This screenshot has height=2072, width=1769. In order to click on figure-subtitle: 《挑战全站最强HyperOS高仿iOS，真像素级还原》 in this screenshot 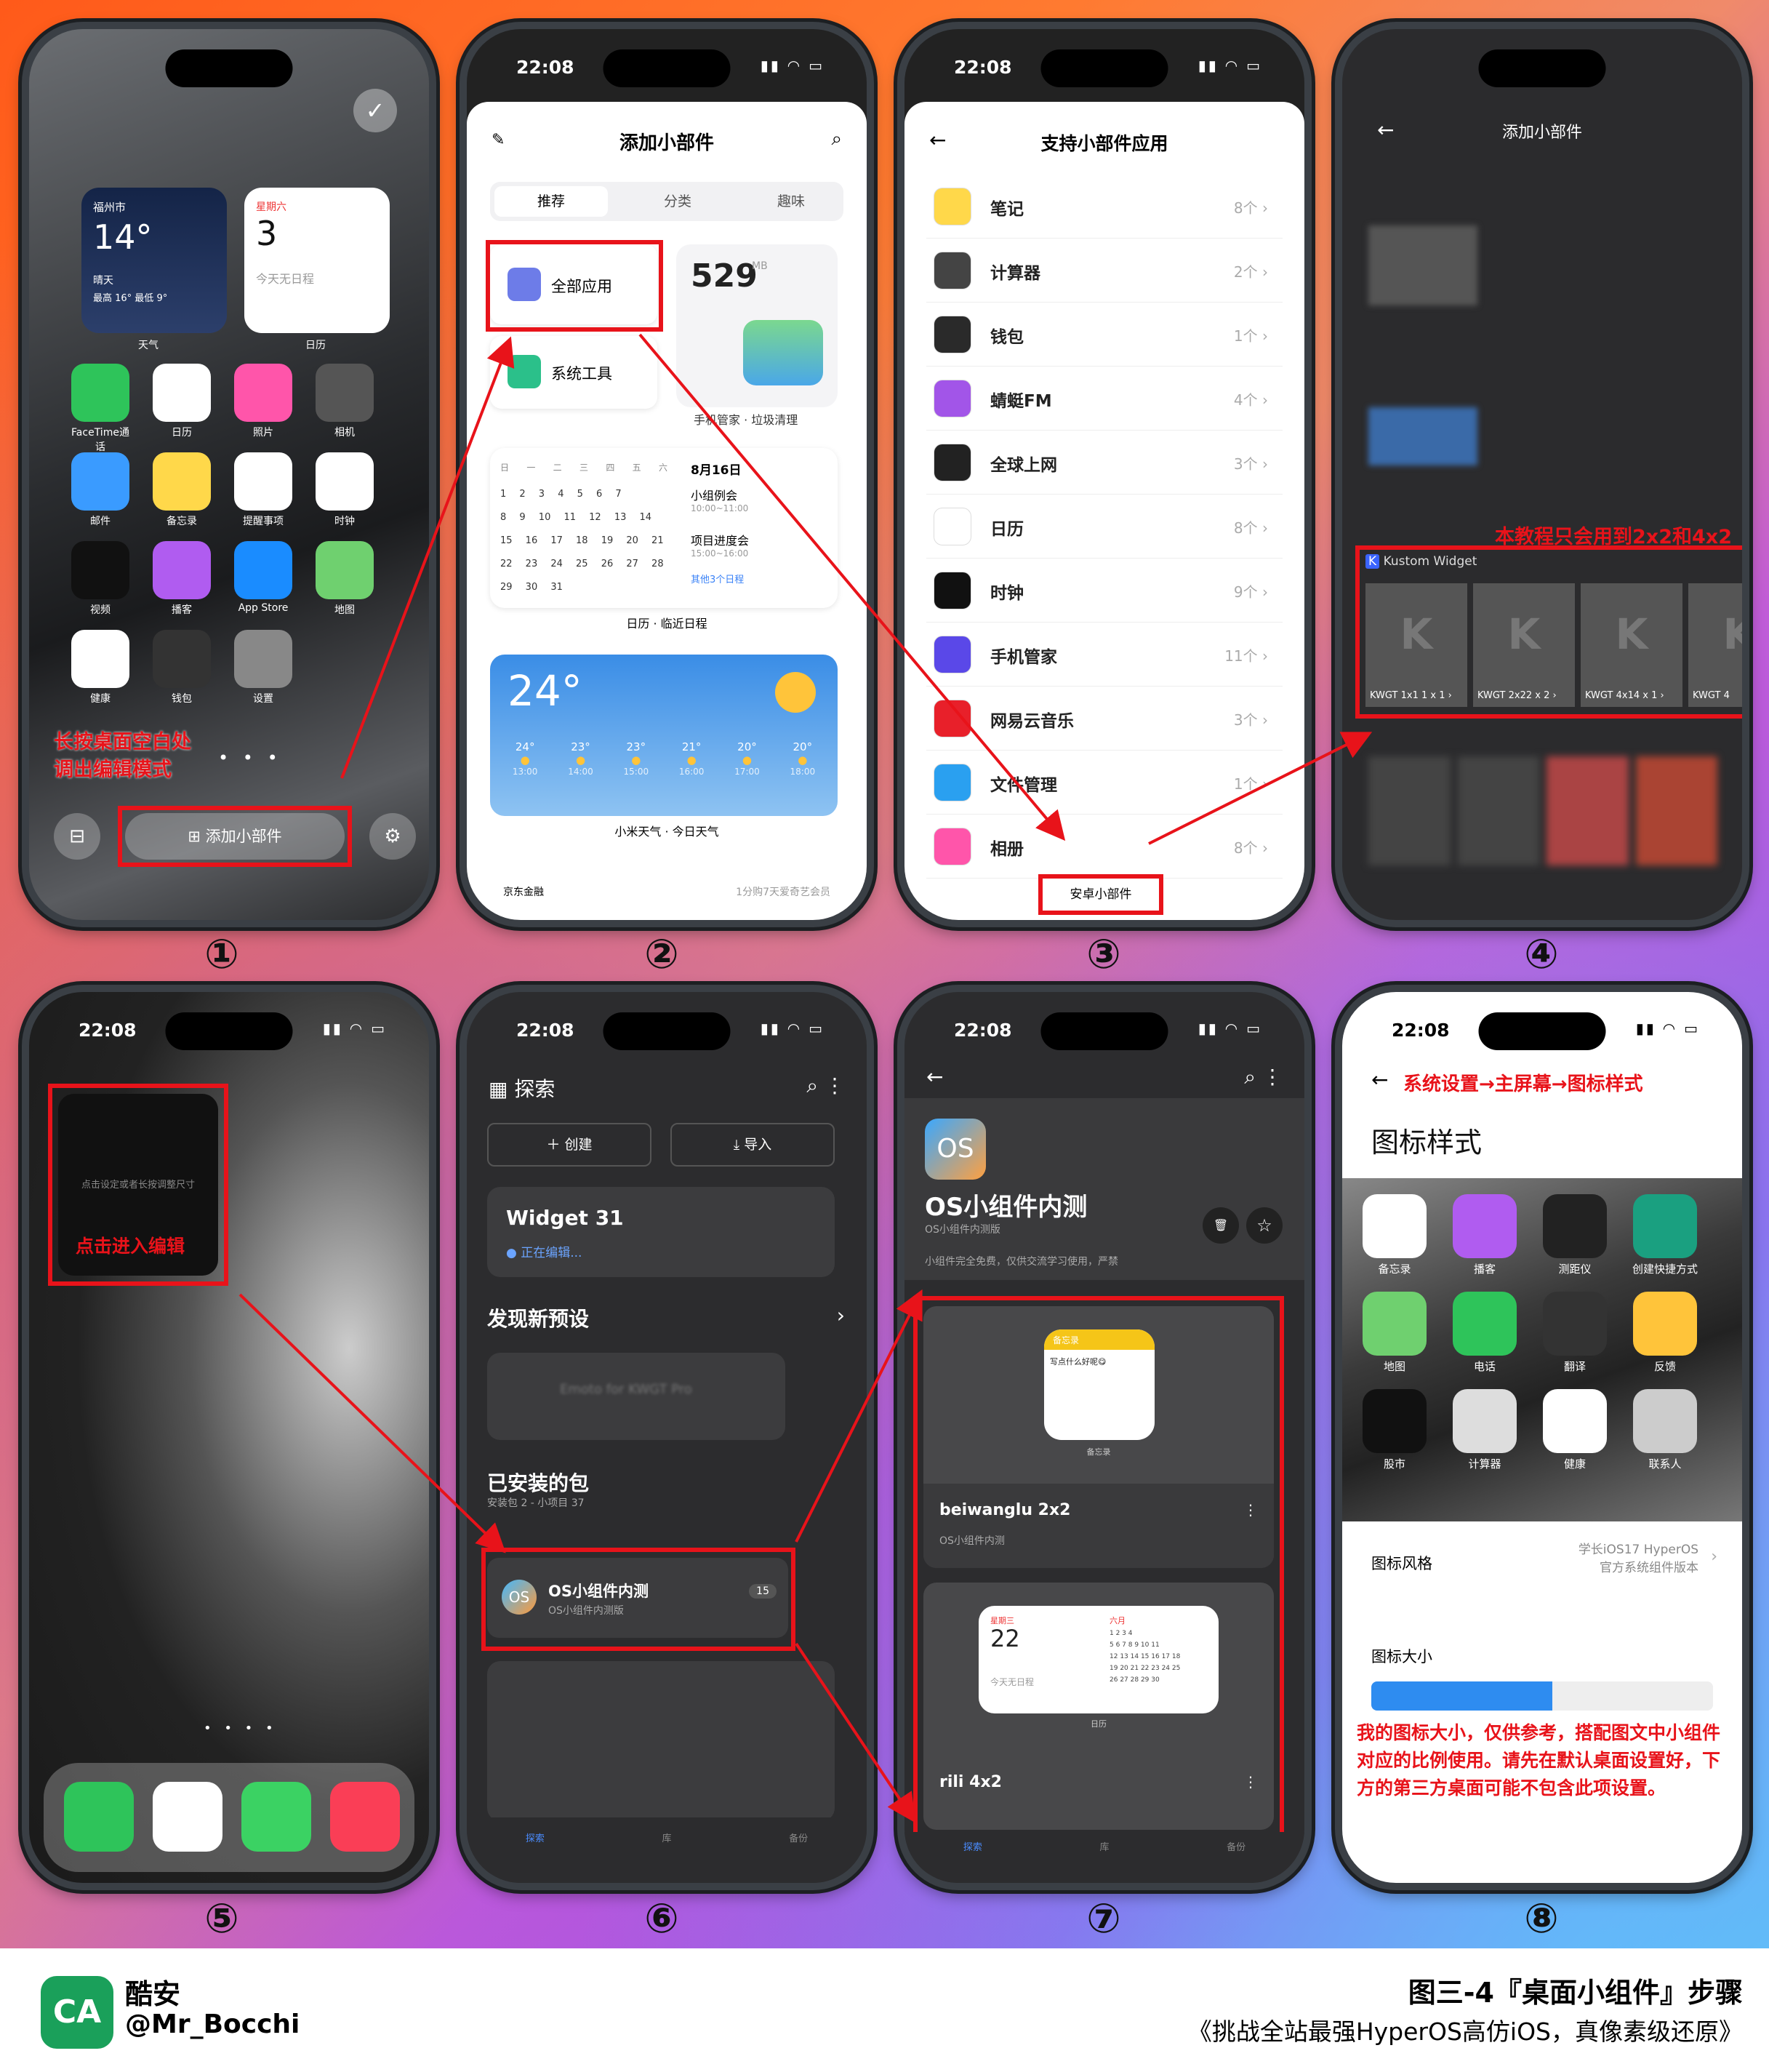, I will do `click(1465, 2031)`.